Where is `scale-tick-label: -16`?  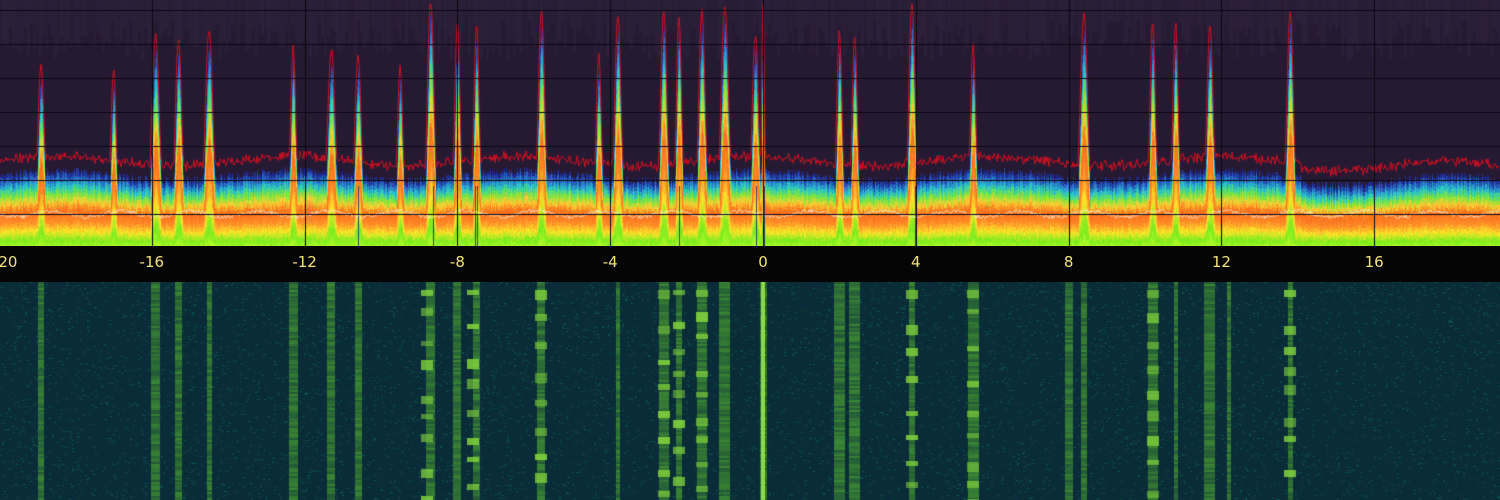 scale-tick-label: -16 is located at coordinates (152, 262).